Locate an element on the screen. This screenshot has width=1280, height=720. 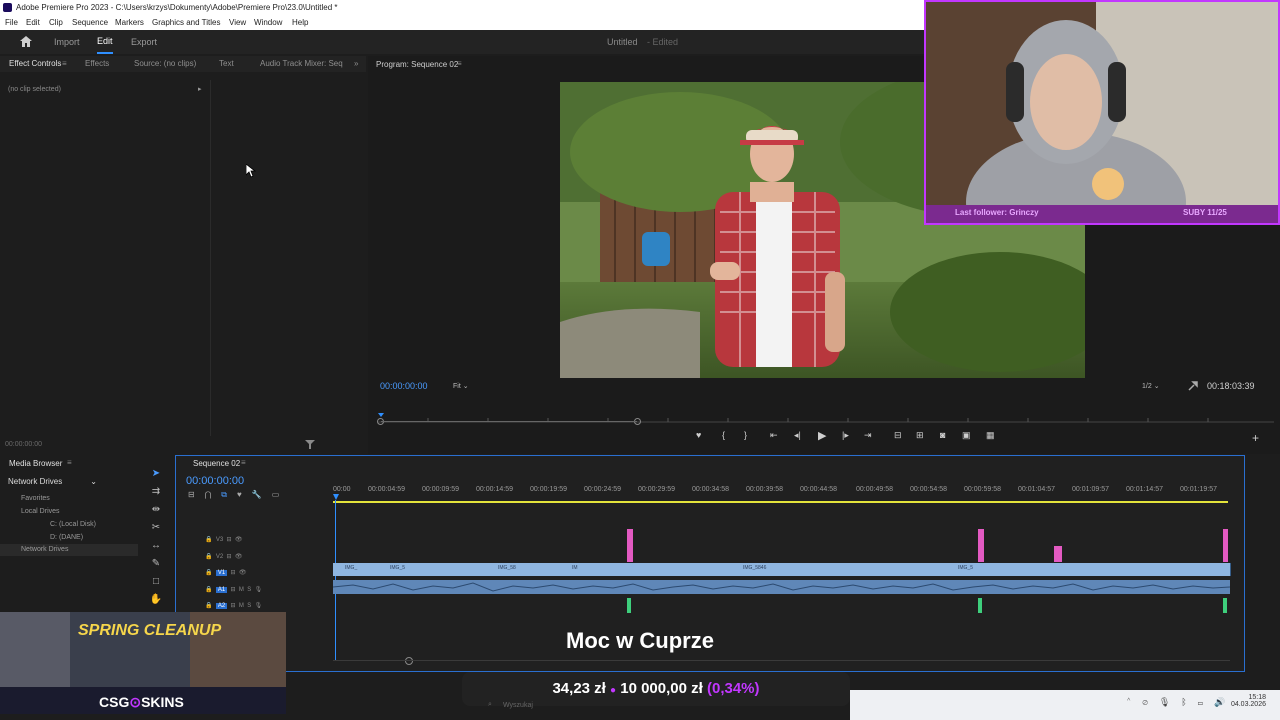
menu-sequence: Sequence is located at coordinates (90, 23).